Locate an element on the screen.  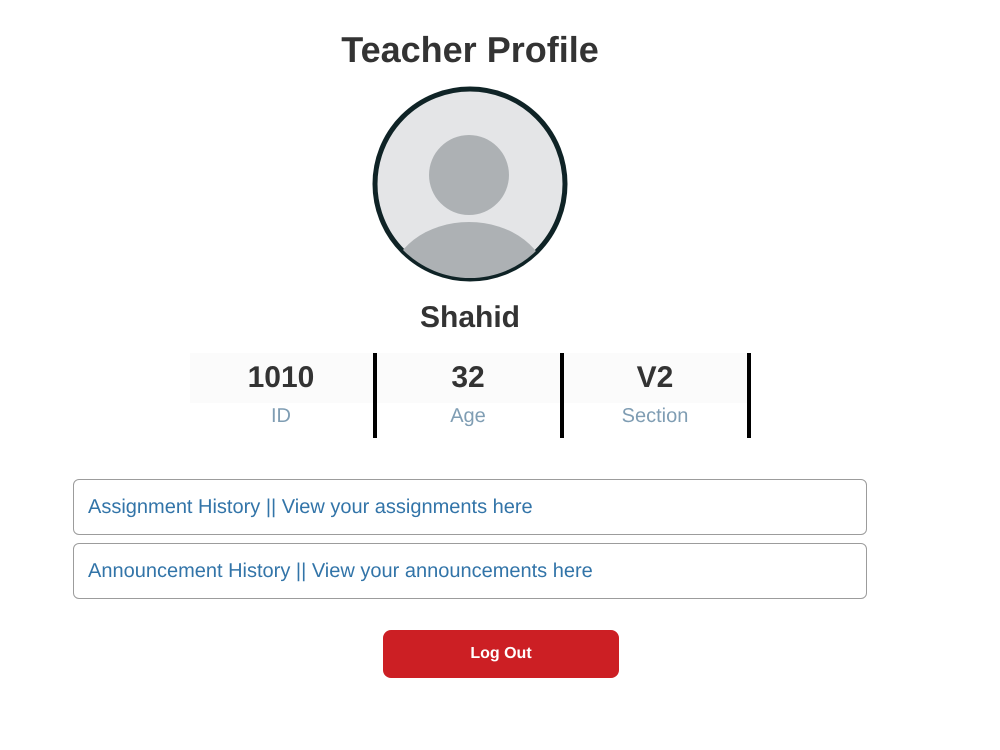
stat-label: Section is located at coordinates (655, 416).